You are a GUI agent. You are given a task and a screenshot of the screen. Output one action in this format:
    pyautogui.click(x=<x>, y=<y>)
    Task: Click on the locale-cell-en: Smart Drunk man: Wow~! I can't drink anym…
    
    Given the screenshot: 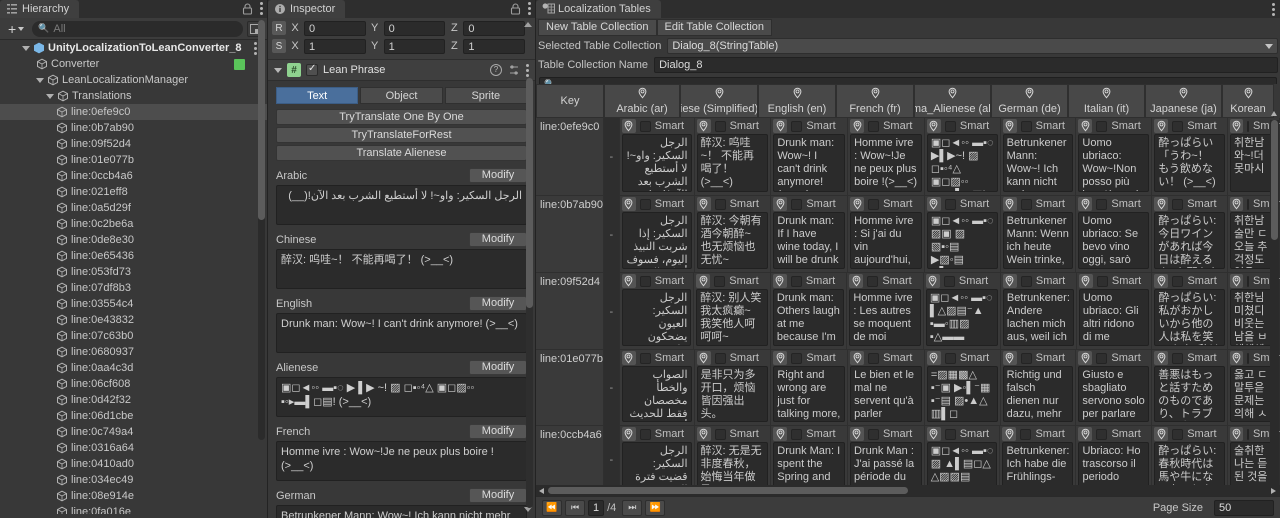 What is the action you would take?
    pyautogui.click(x=810, y=156)
    